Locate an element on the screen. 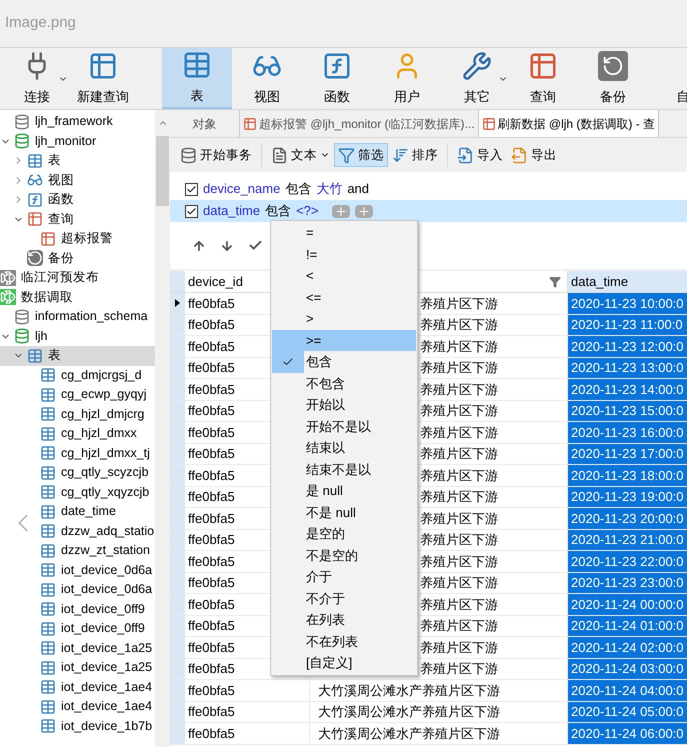 The image size is (687, 747). import-icon is located at coordinates (465, 155).